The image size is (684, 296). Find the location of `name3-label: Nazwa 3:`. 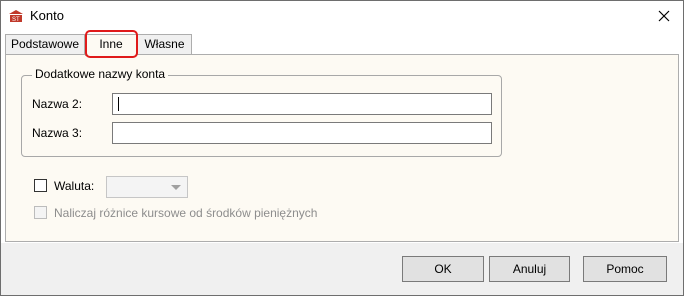

name3-label: Nazwa 3: is located at coordinates (57, 133).